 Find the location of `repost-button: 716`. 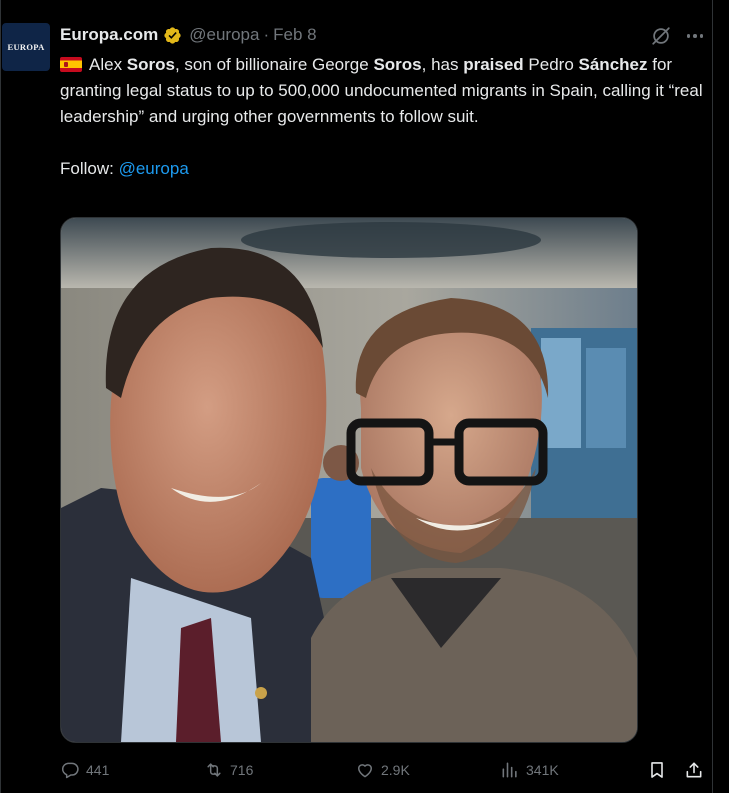

repost-button: 716 is located at coordinates (228, 770).